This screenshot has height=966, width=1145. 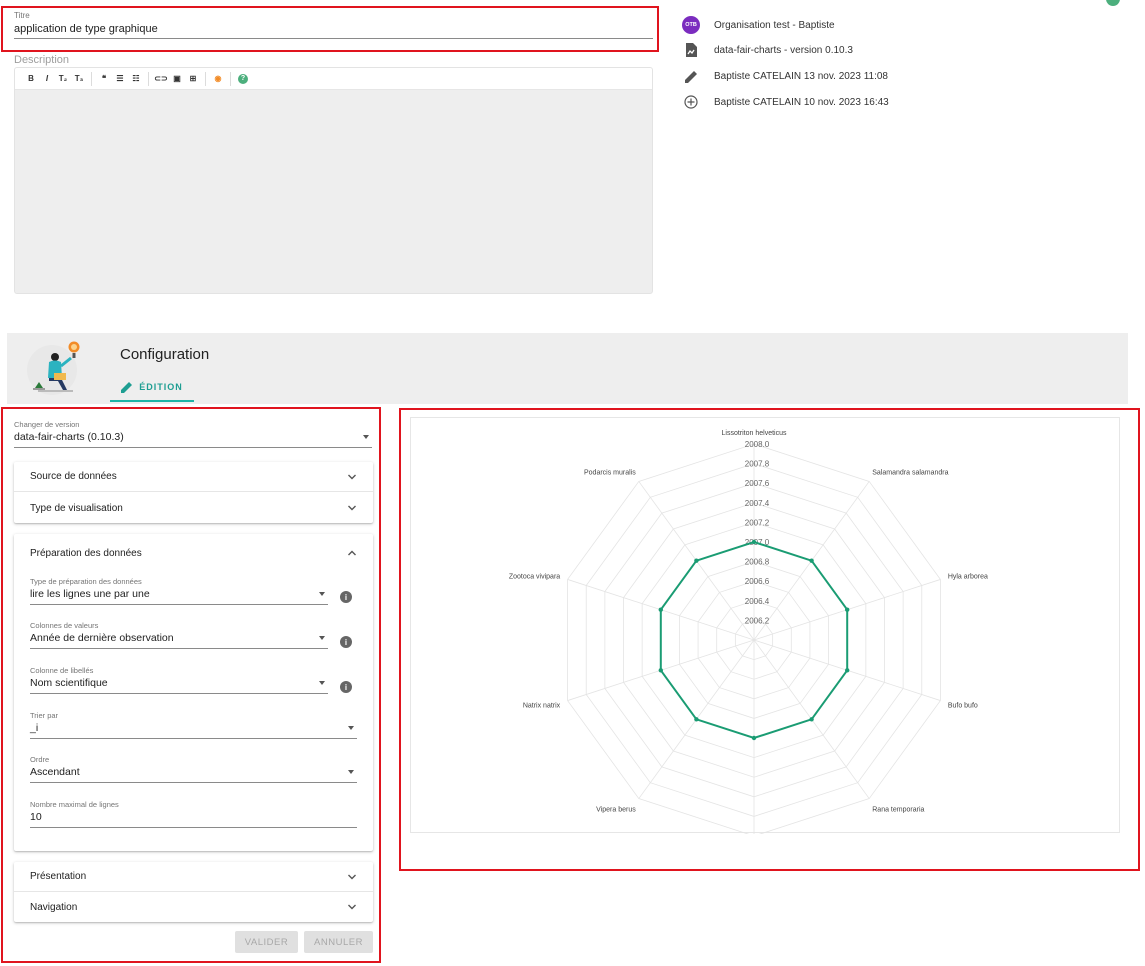 I want to click on editor-toolbar: B I T₂ T₃ ❝ ☰ ☷ ⊂⊃ ▣ ⊞ ◉?, so click(x=333, y=79).